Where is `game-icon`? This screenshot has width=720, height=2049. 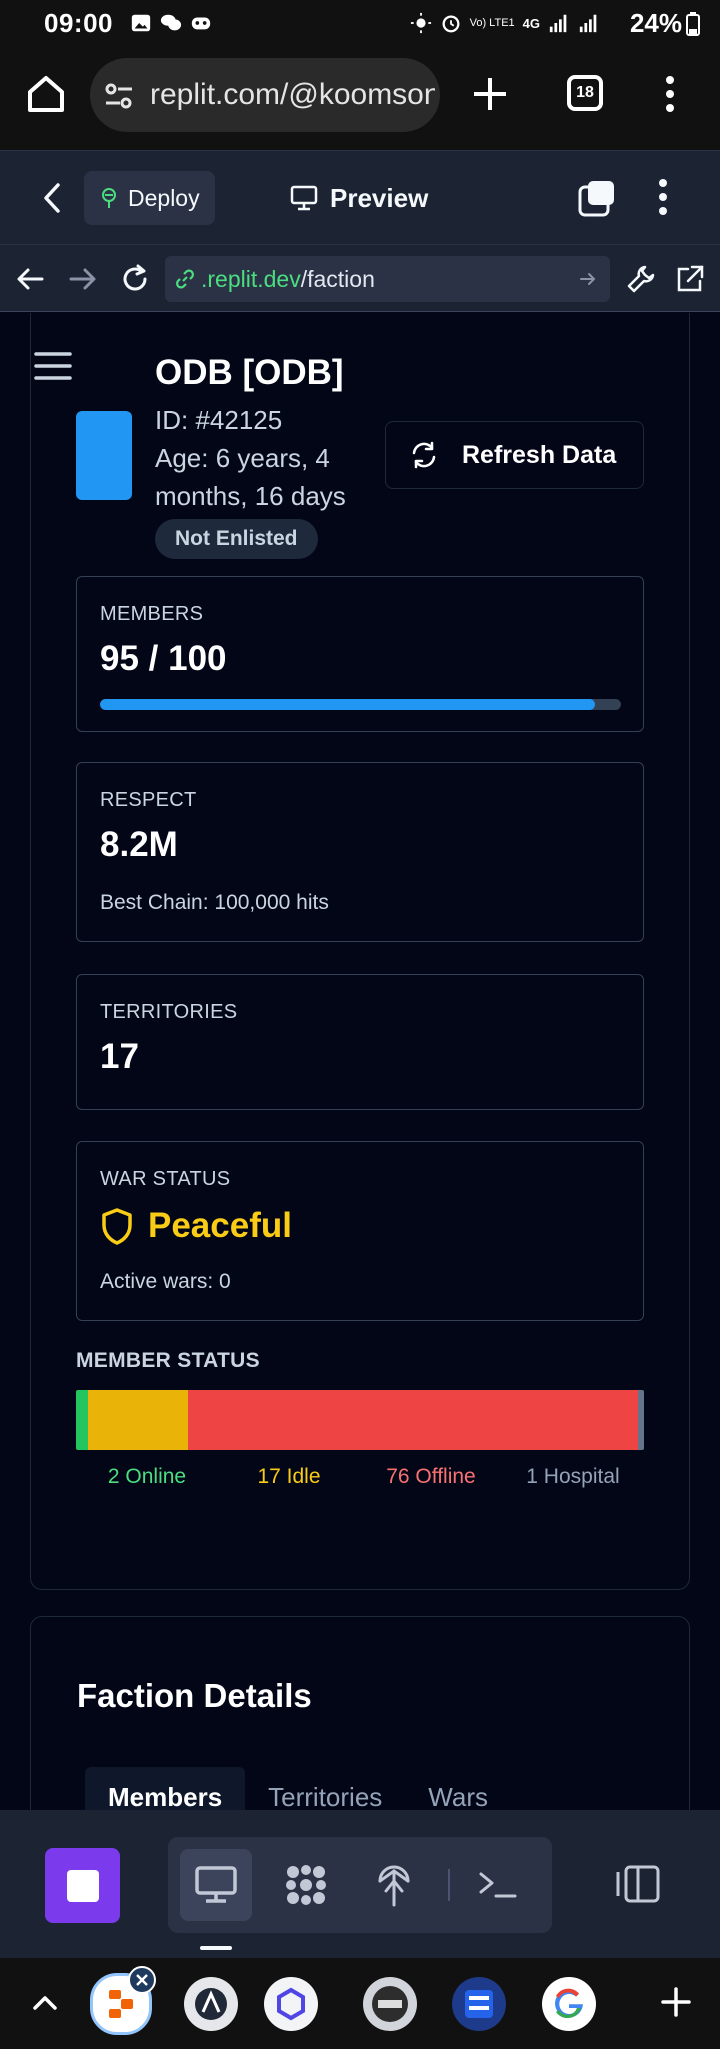
game-icon is located at coordinates (201, 23).